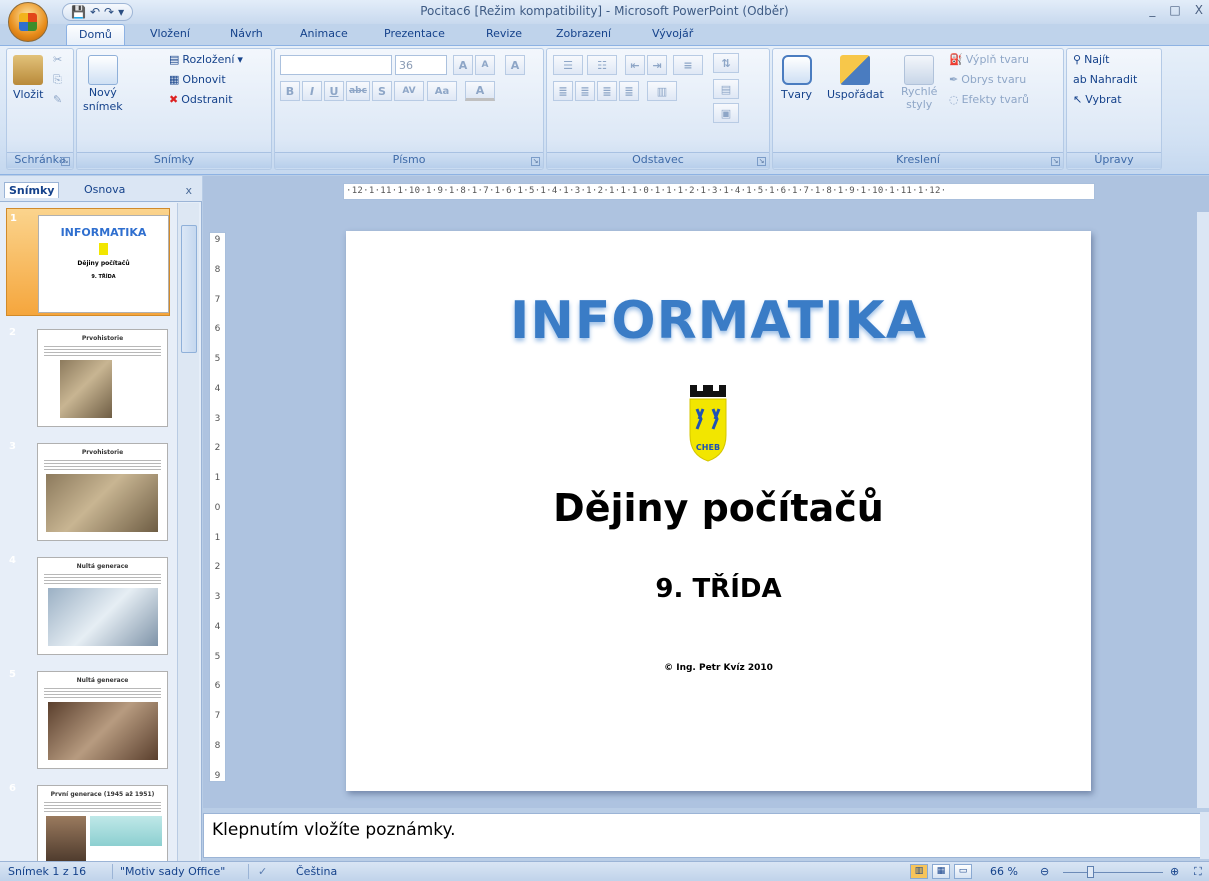 This screenshot has width=1209, height=881. Describe the element at coordinates (312, 91) in the screenshot. I see `italic-button: I` at that location.